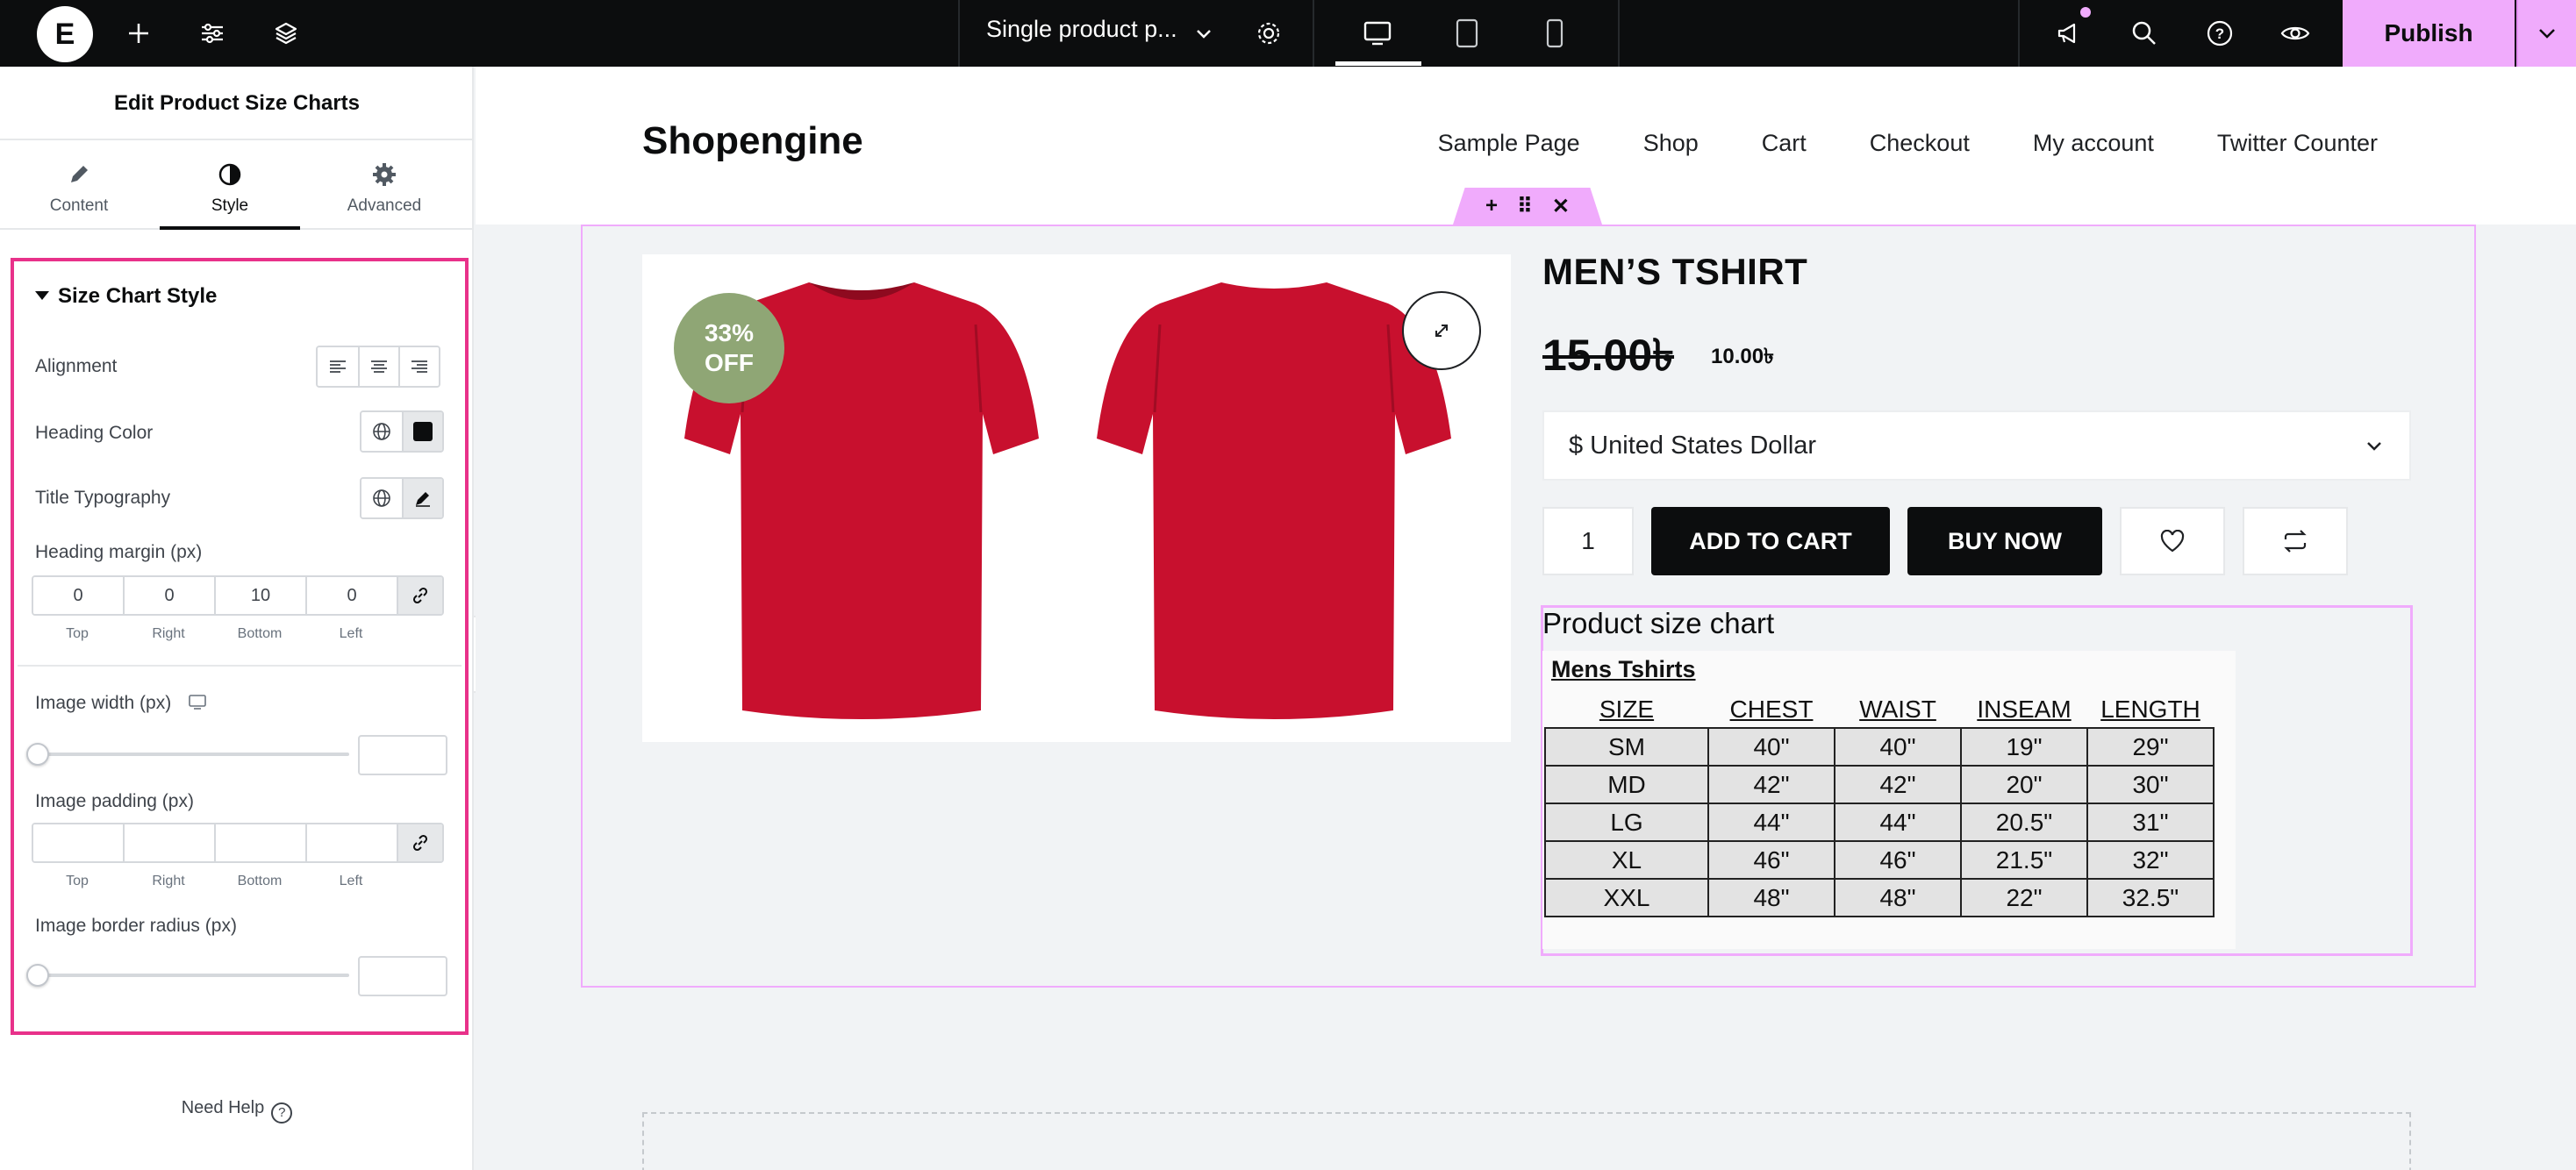 Image resolution: width=2576 pixels, height=1170 pixels. What do you see at coordinates (1204, 33) in the screenshot?
I see `chevron-down-icon` at bounding box center [1204, 33].